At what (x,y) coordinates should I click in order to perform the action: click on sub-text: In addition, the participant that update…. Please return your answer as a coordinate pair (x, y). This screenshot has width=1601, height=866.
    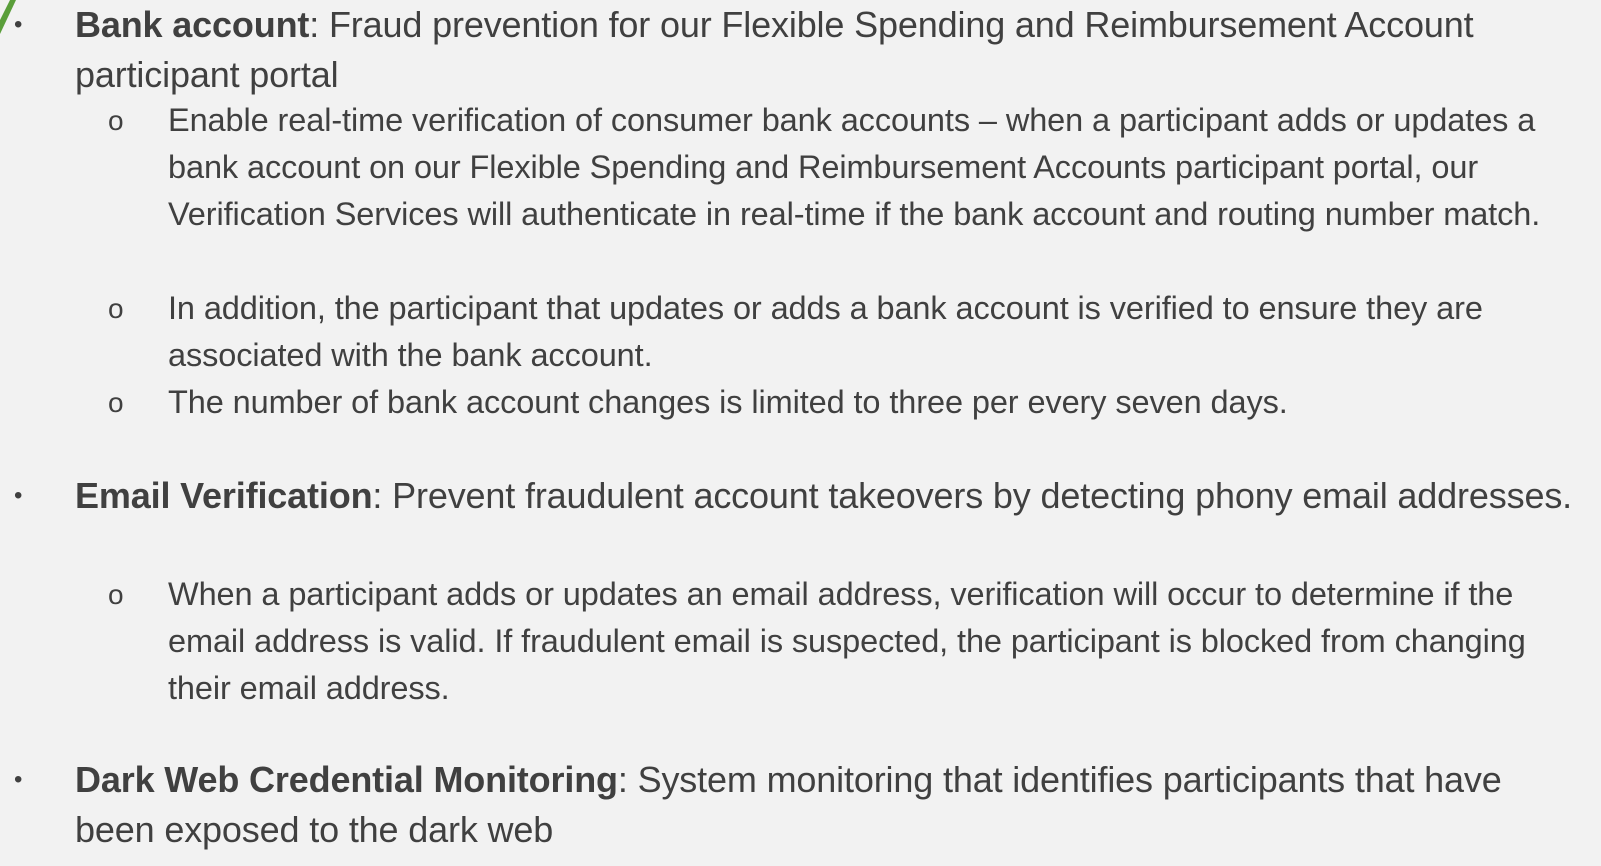
    Looking at the image, I should click on (825, 331).